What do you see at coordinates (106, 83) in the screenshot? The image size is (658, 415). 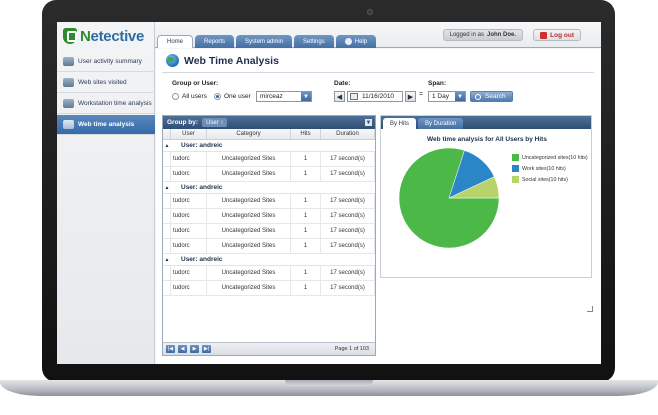 I see `sidebar-item-websites: Web sites visited` at bounding box center [106, 83].